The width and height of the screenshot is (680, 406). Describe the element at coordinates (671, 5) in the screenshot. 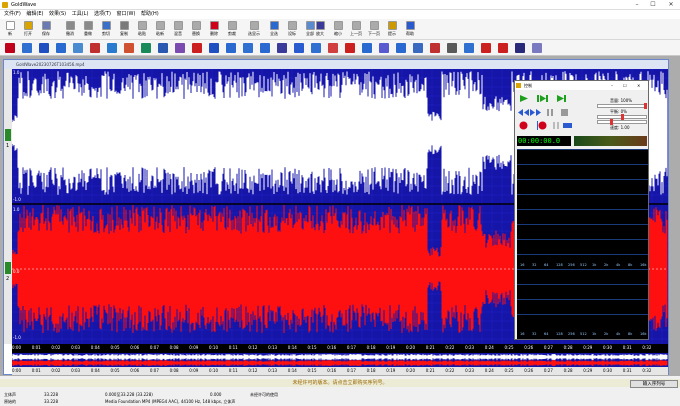

I see `close-button: ✕` at that location.